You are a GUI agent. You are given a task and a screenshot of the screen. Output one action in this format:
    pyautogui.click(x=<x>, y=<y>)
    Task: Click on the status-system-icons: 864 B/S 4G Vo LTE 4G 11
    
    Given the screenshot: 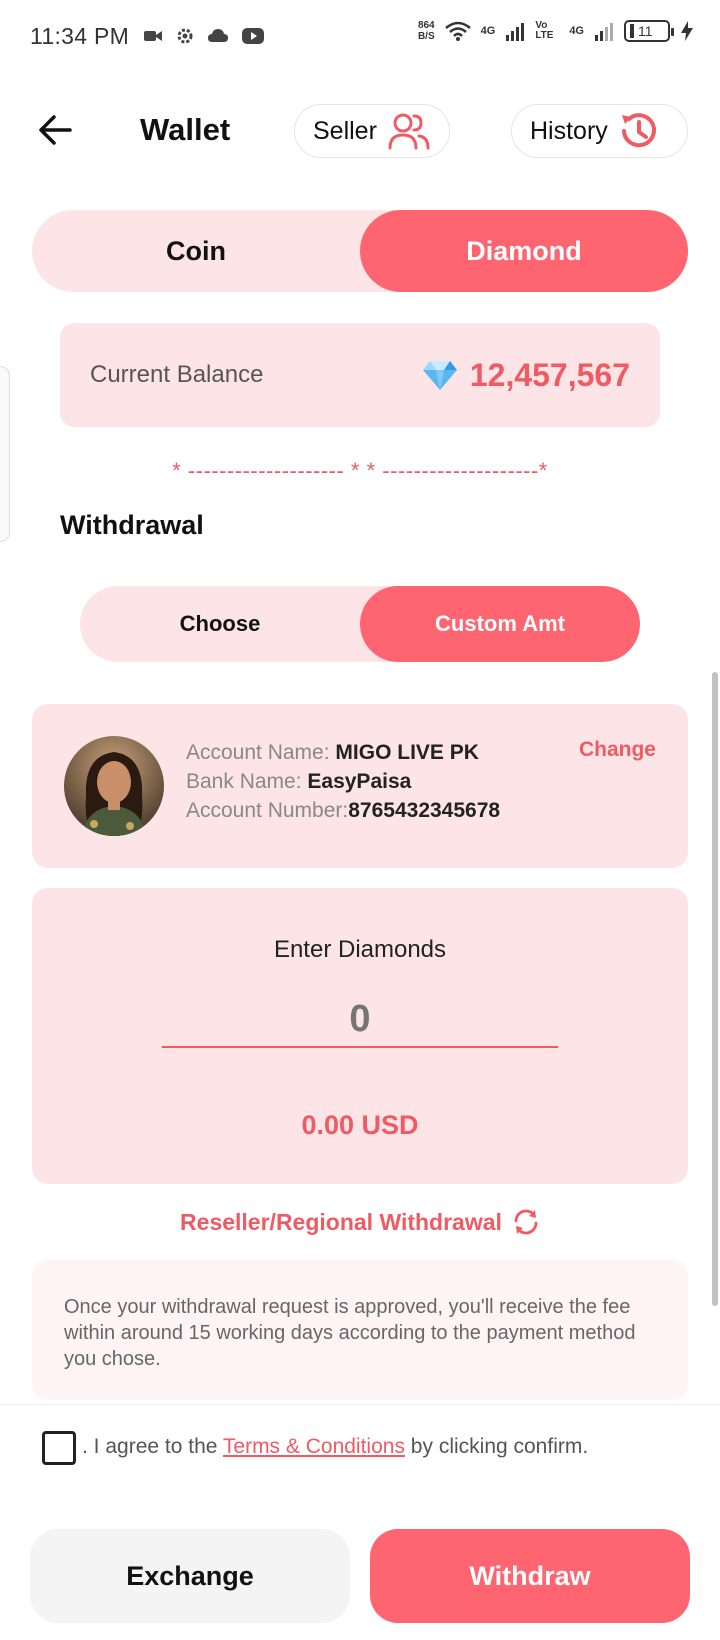 What is the action you would take?
    pyautogui.click(x=556, y=31)
    